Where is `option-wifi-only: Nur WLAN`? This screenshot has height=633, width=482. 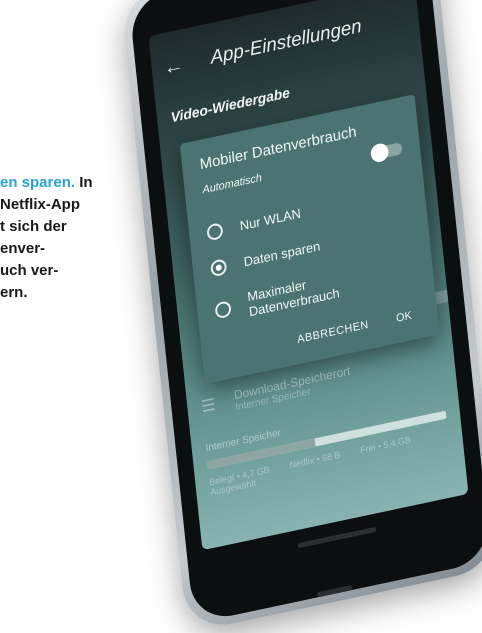 option-wifi-only: Nur WLAN is located at coordinates (254, 222).